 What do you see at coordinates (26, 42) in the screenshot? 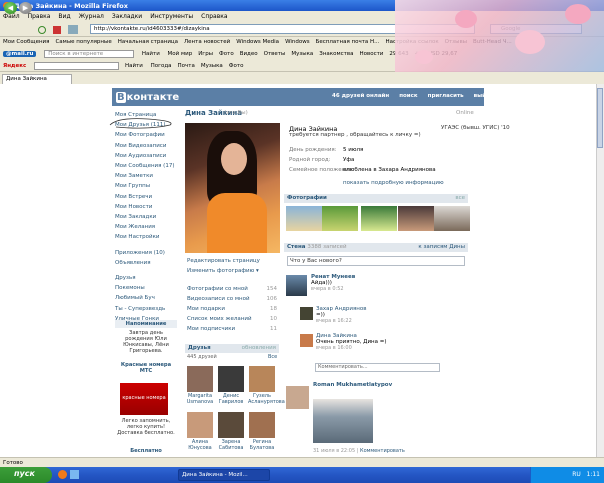
I see `bookmark-item: Мои Сообщения` at bounding box center [26, 42].